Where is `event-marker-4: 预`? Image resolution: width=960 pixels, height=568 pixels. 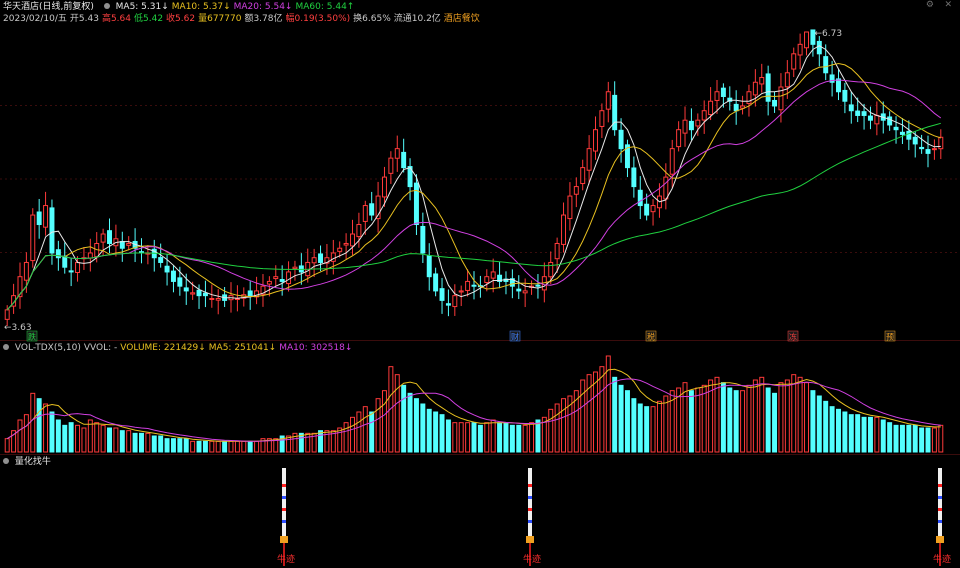
event-marker-4: 预 is located at coordinates (890, 337).